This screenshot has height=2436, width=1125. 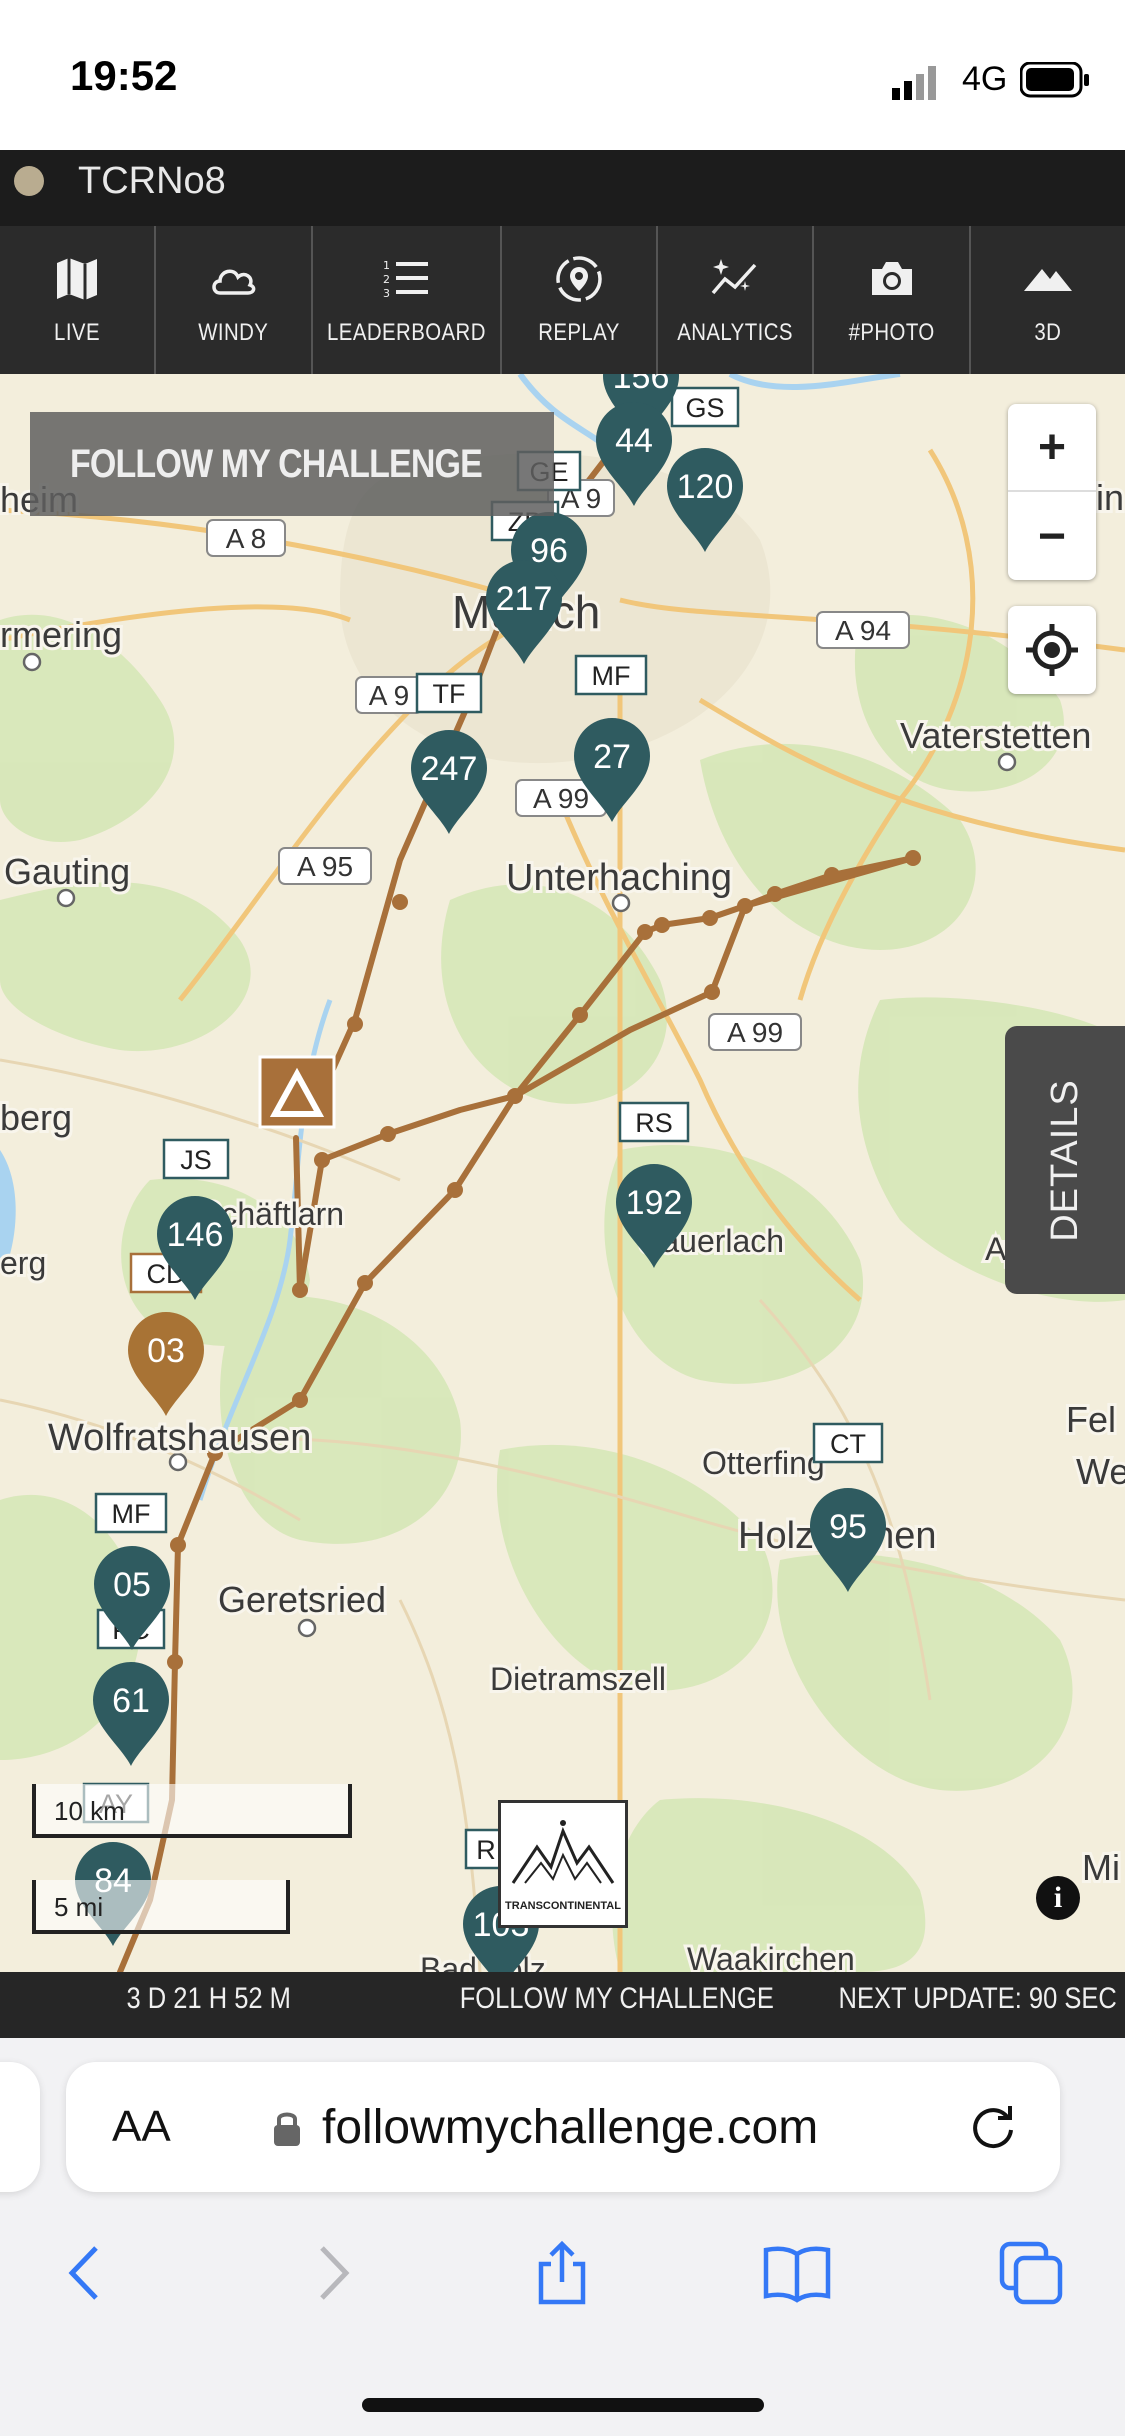 I want to click on marker-number: 27, so click(x=612, y=757).